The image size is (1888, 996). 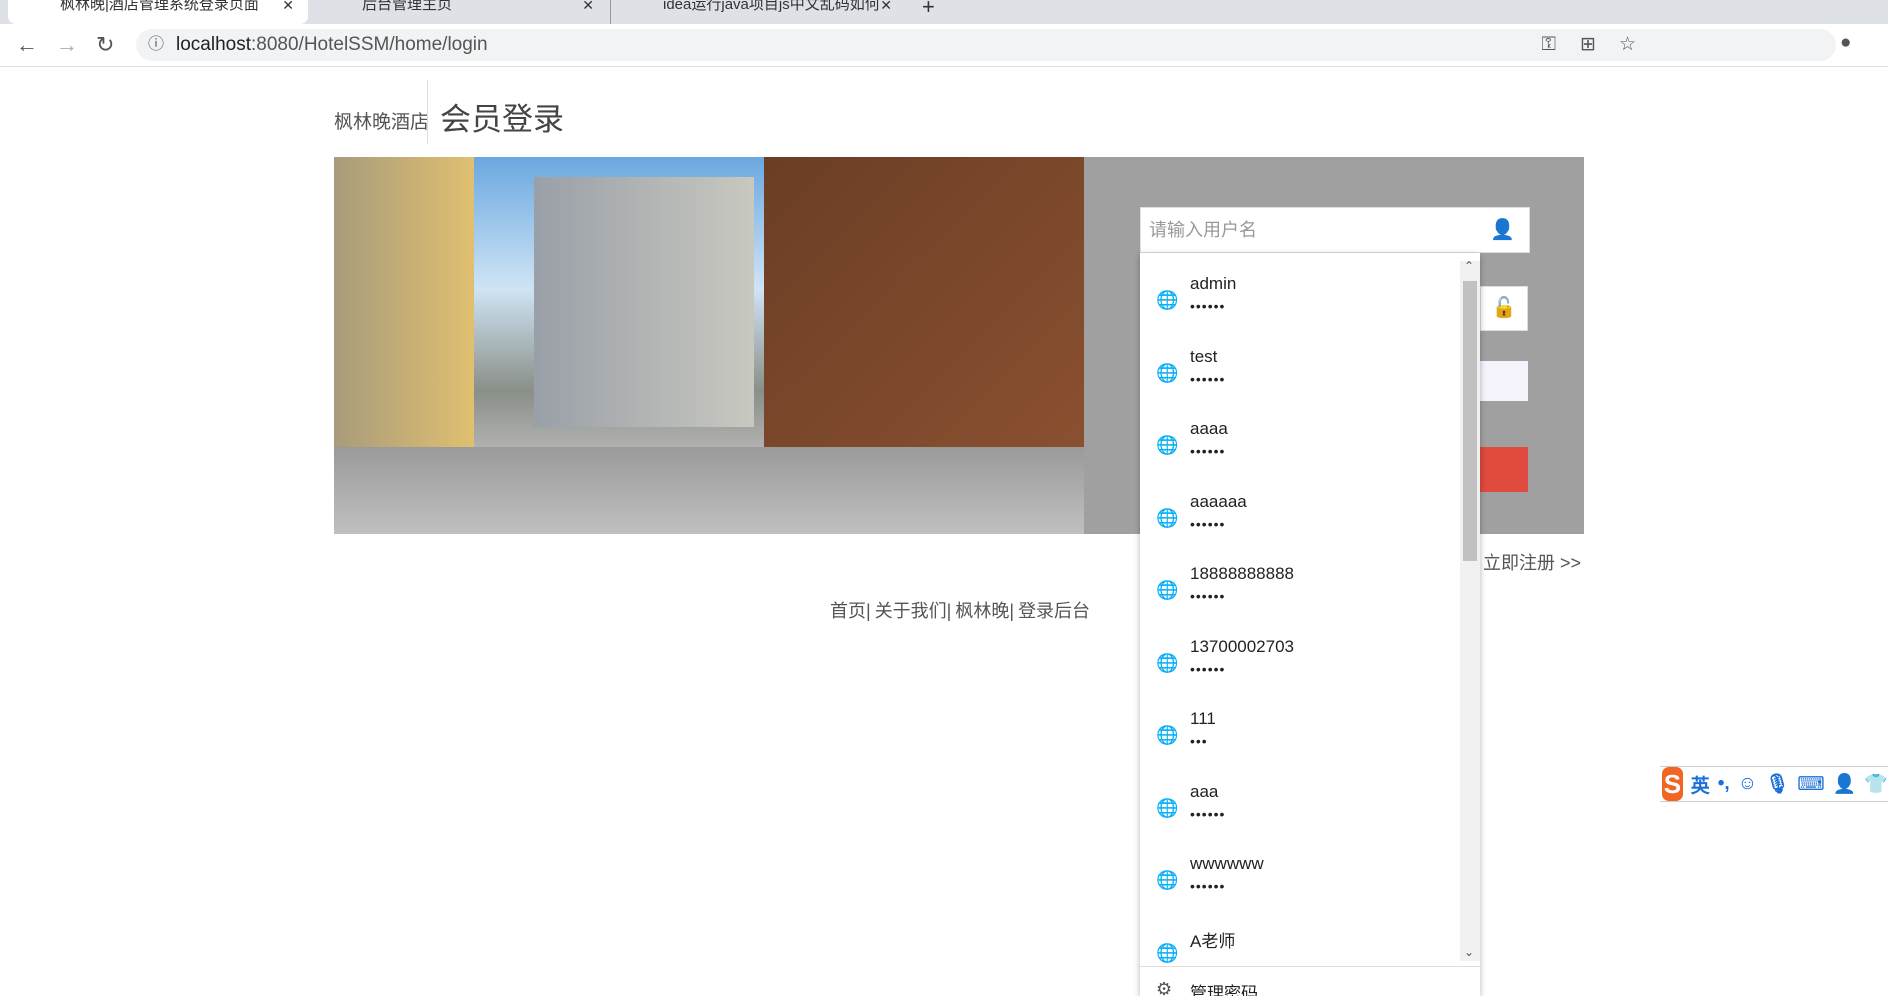 I want to click on password-input: 🔓, so click(x=1504, y=308).